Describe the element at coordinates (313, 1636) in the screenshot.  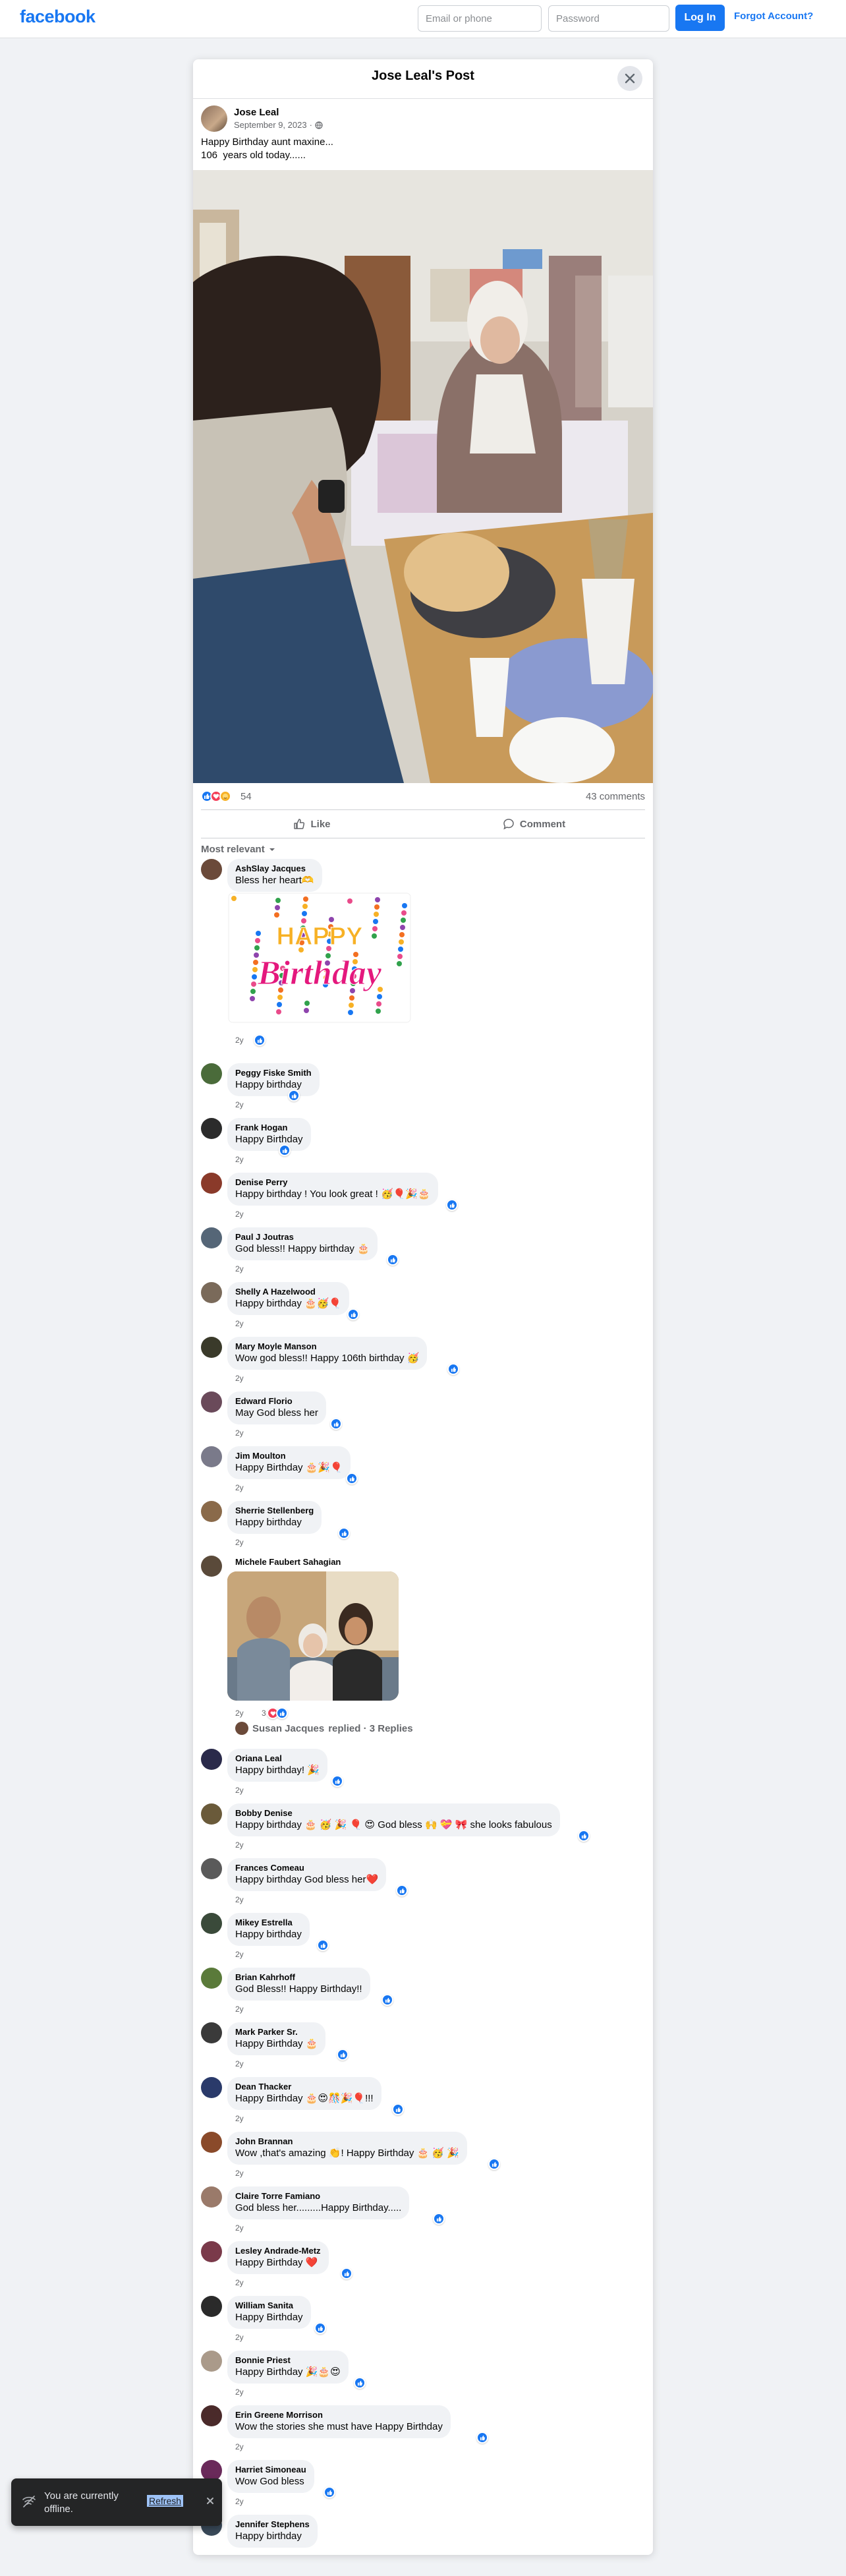
I see `comment-photo` at that location.